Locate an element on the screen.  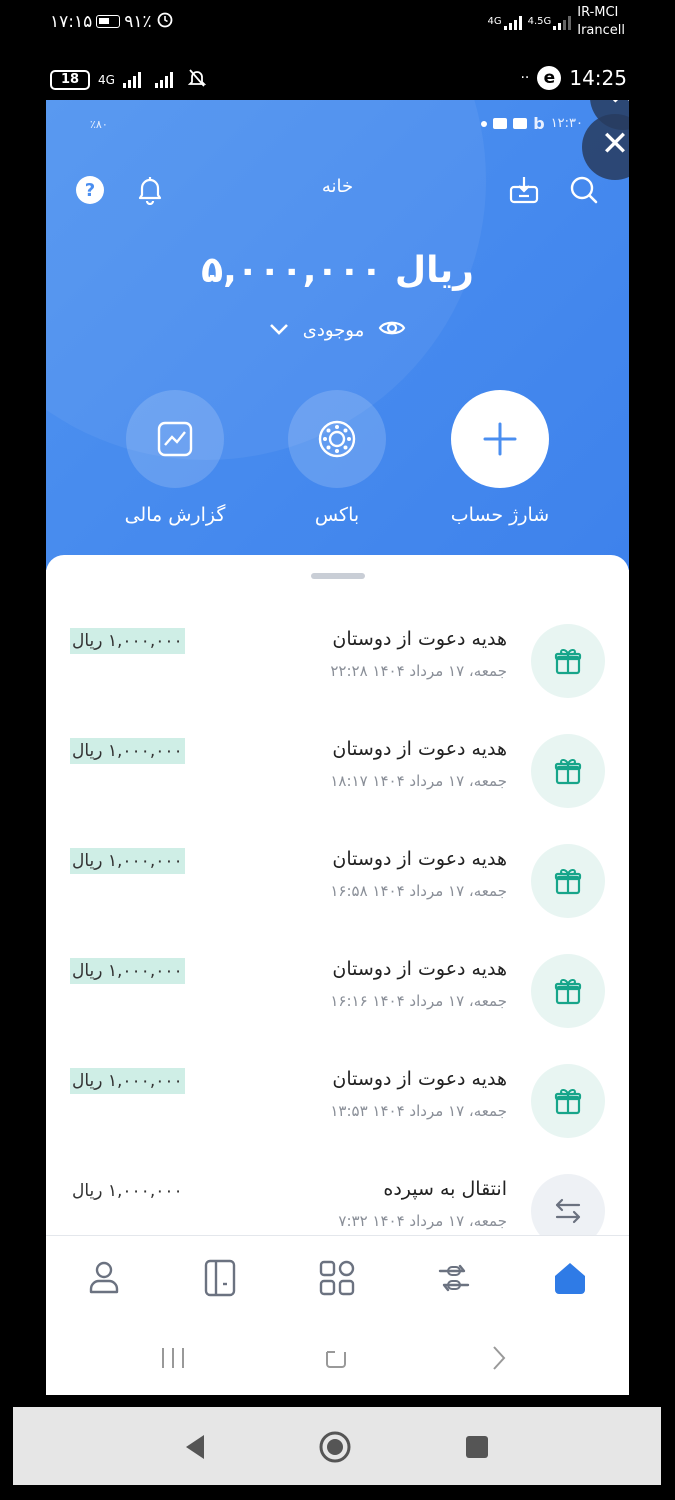
outer-status-right: 4G 4.5G IR-MCI Irancell is located at coordinates (556, 22).